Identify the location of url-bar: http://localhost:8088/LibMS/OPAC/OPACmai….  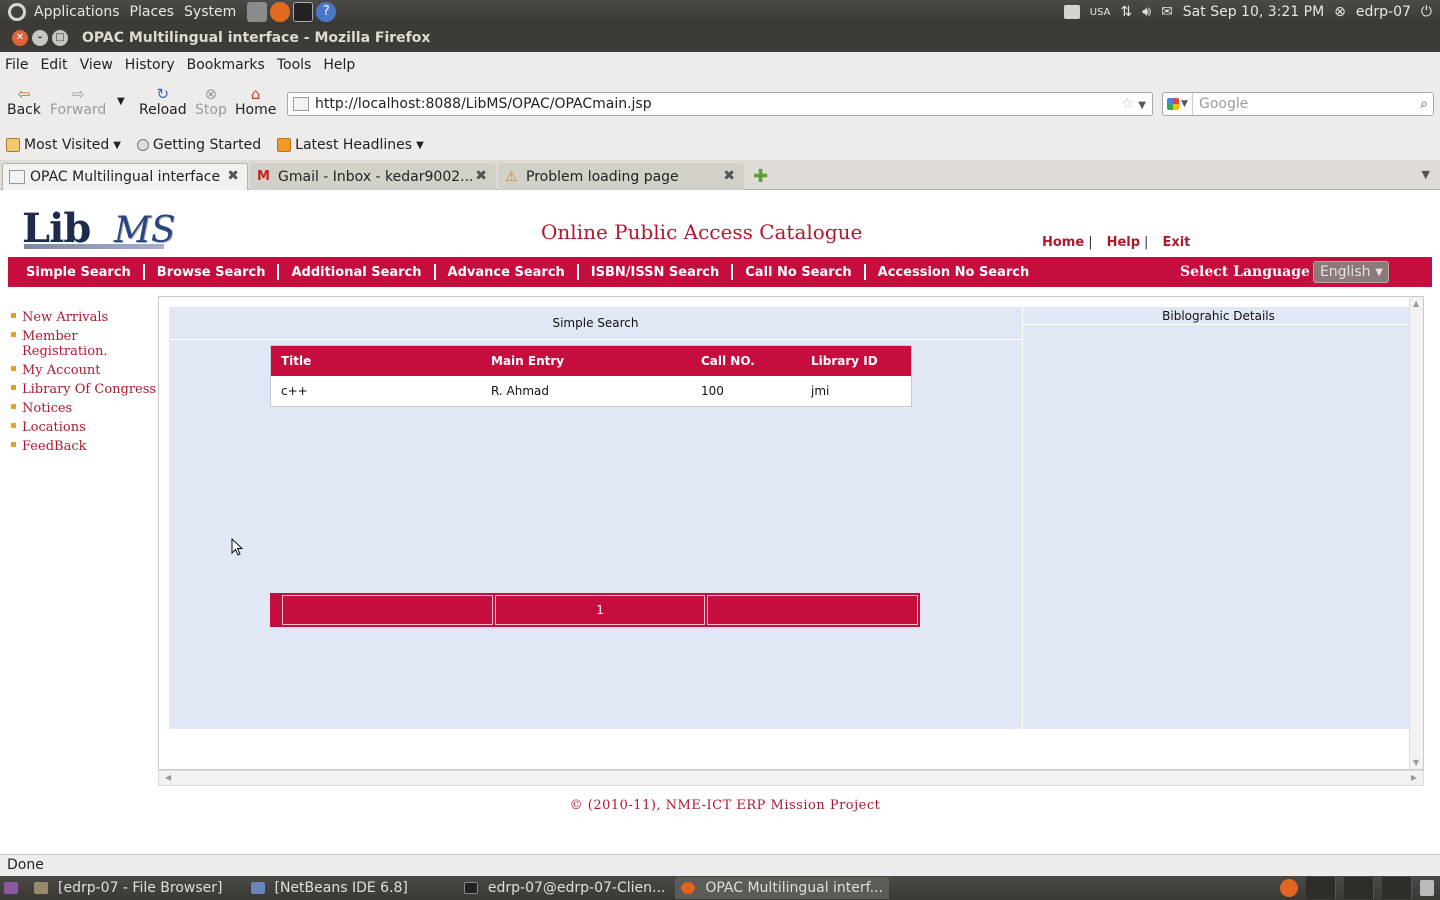
(720, 104).